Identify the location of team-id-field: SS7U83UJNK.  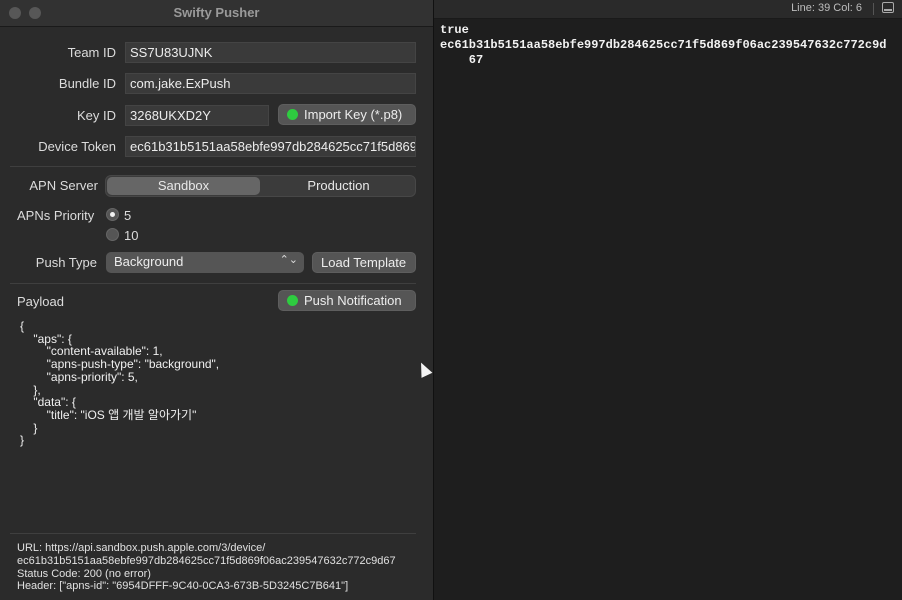
(270, 52).